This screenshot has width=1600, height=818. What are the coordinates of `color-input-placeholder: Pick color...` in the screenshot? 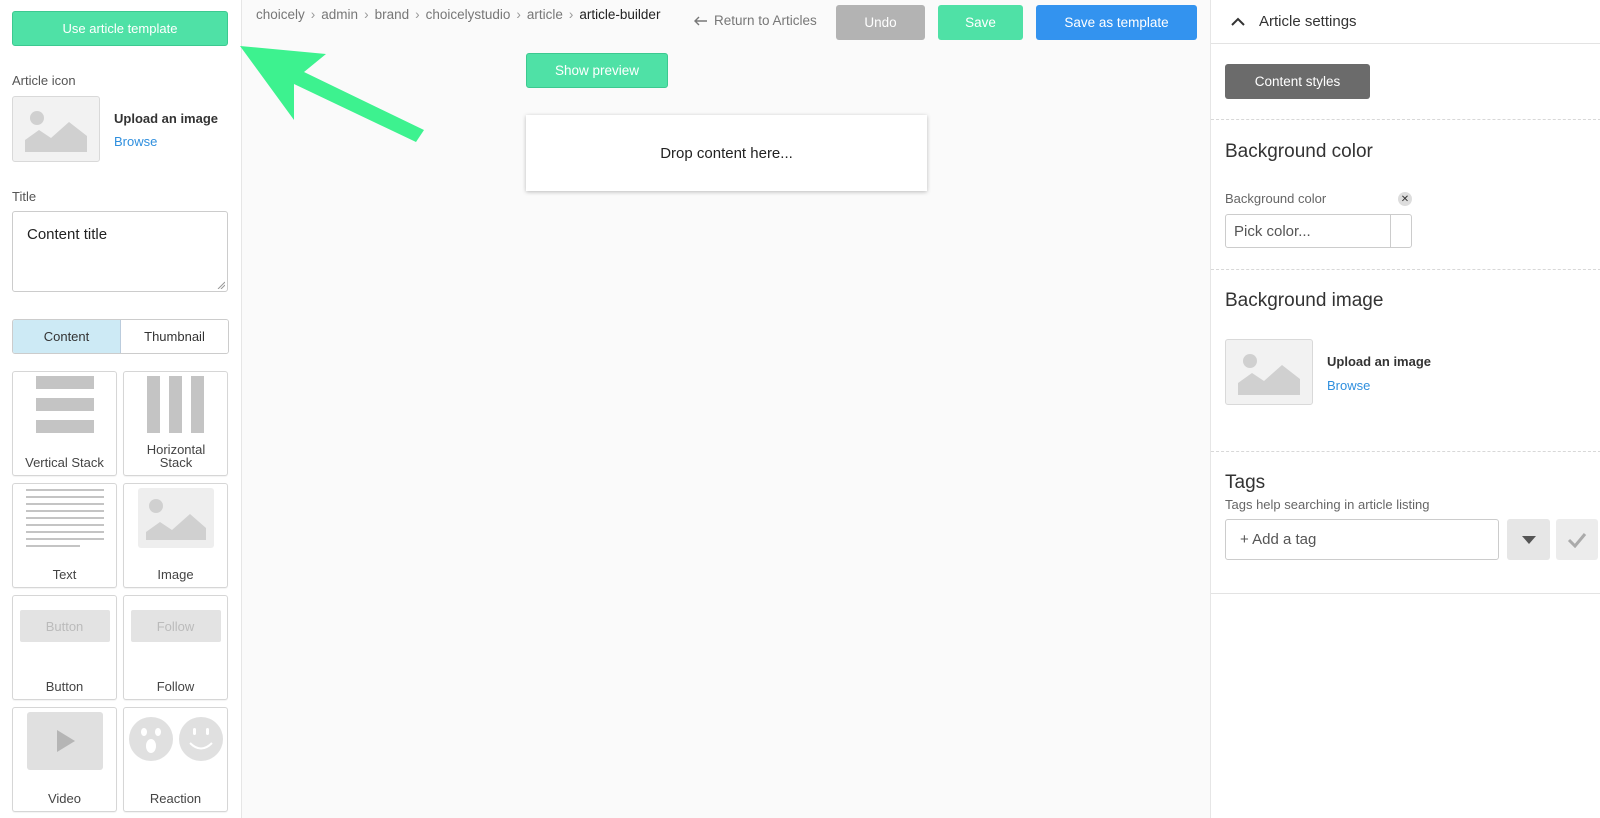 It's located at (1272, 231).